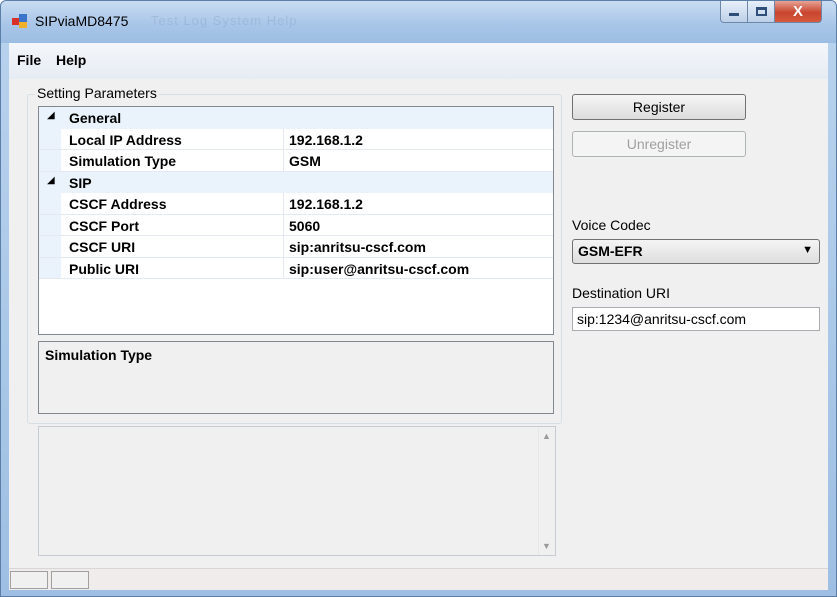 The width and height of the screenshot is (837, 597). What do you see at coordinates (95, 118) in the screenshot?
I see `category-label: General` at bounding box center [95, 118].